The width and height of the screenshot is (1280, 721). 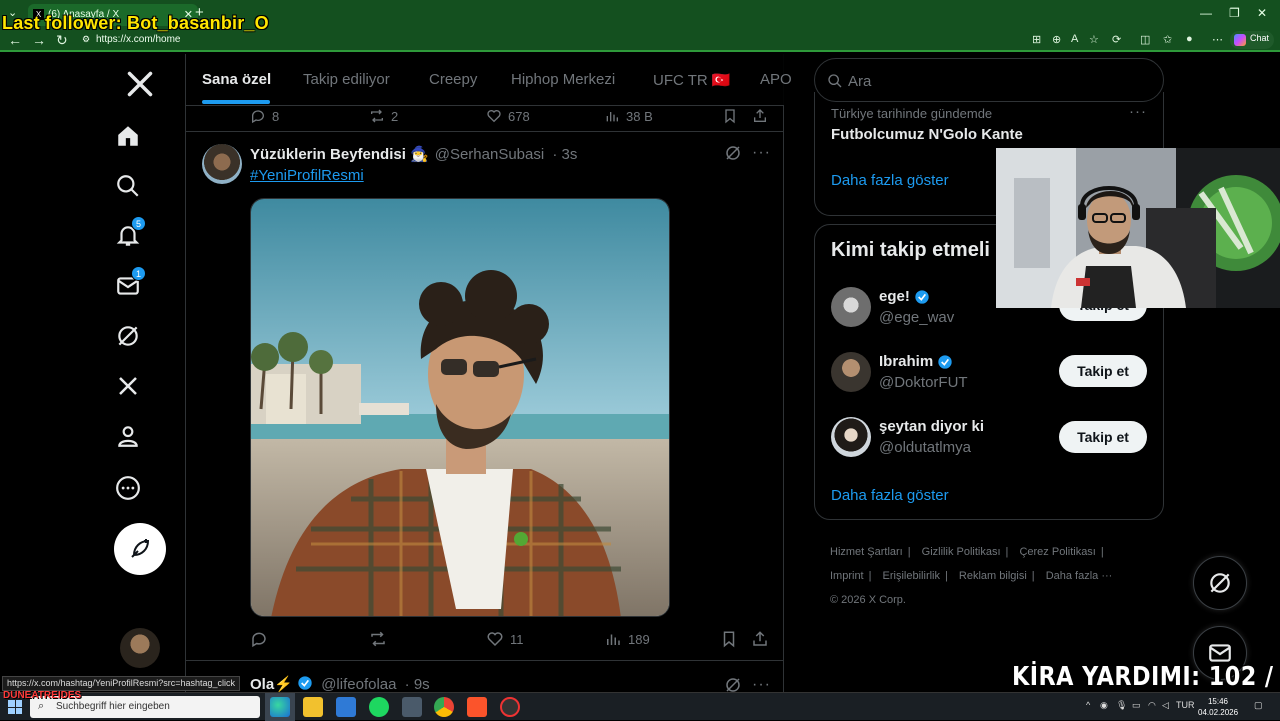 I want to click on premium-x-icon, so click(x=128, y=386).